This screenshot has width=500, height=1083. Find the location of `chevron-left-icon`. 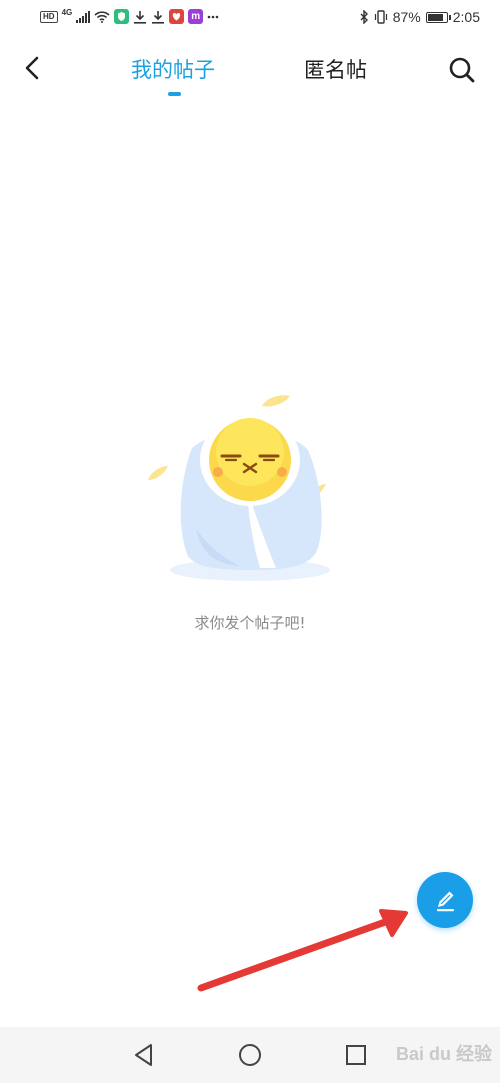

chevron-left-icon is located at coordinates (32, 68).